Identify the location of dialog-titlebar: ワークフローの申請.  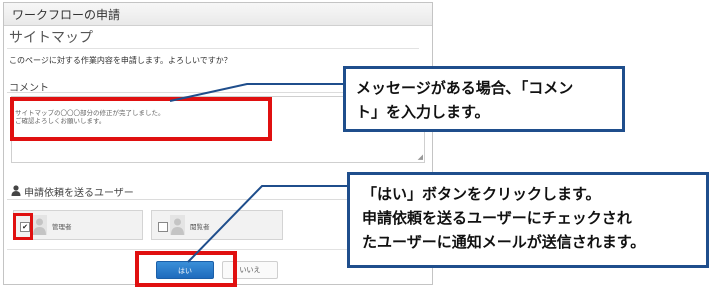
(218, 14).